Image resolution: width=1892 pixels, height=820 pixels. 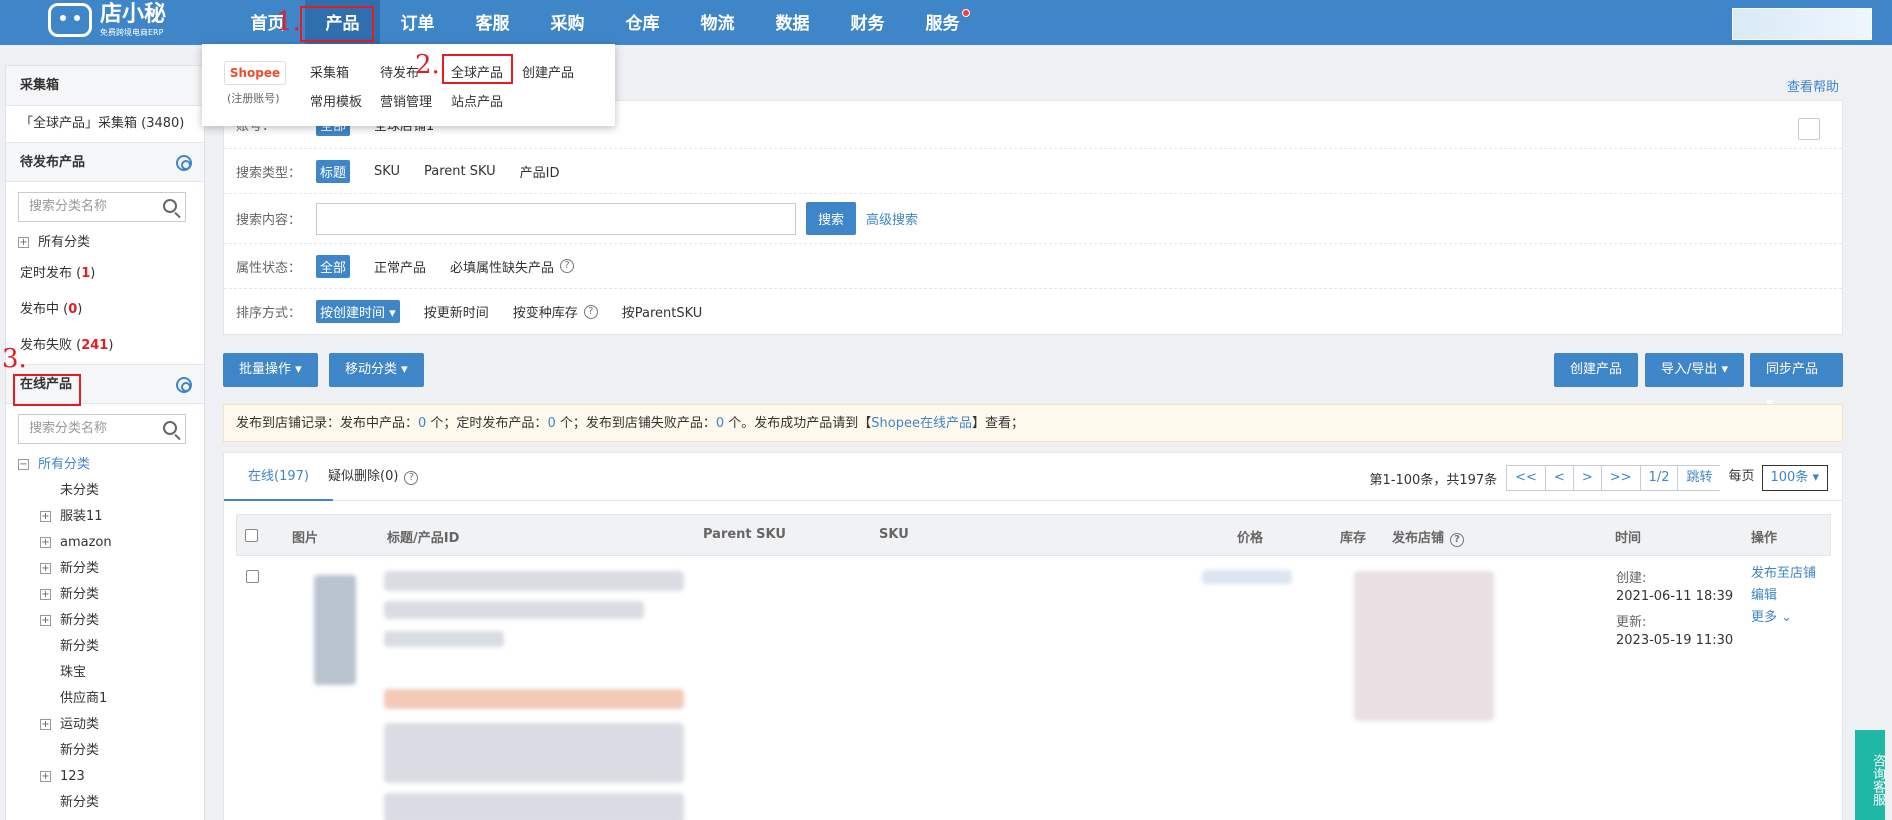 What do you see at coordinates (105, 124) in the screenshot?
I see `global-collect-box-link: 「全球产品」采集箱 (3480)` at bounding box center [105, 124].